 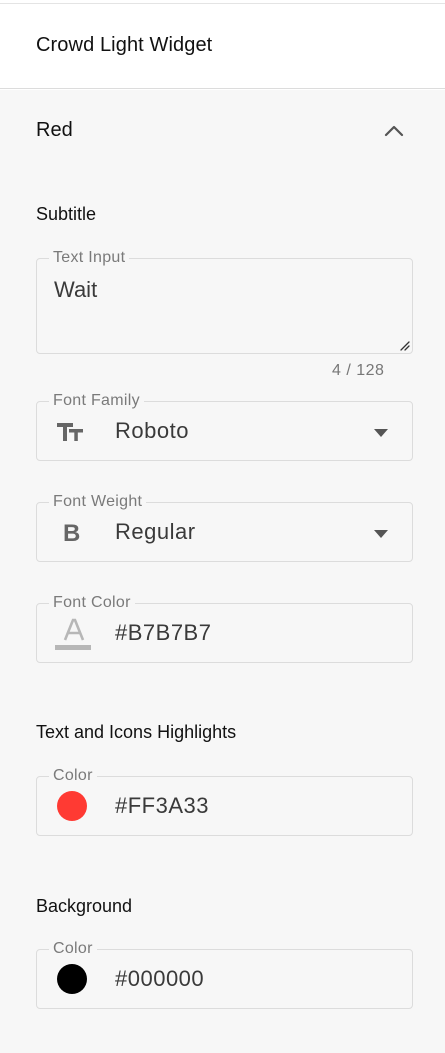 I want to click on font-color-label: Font Color, so click(x=92, y=603).